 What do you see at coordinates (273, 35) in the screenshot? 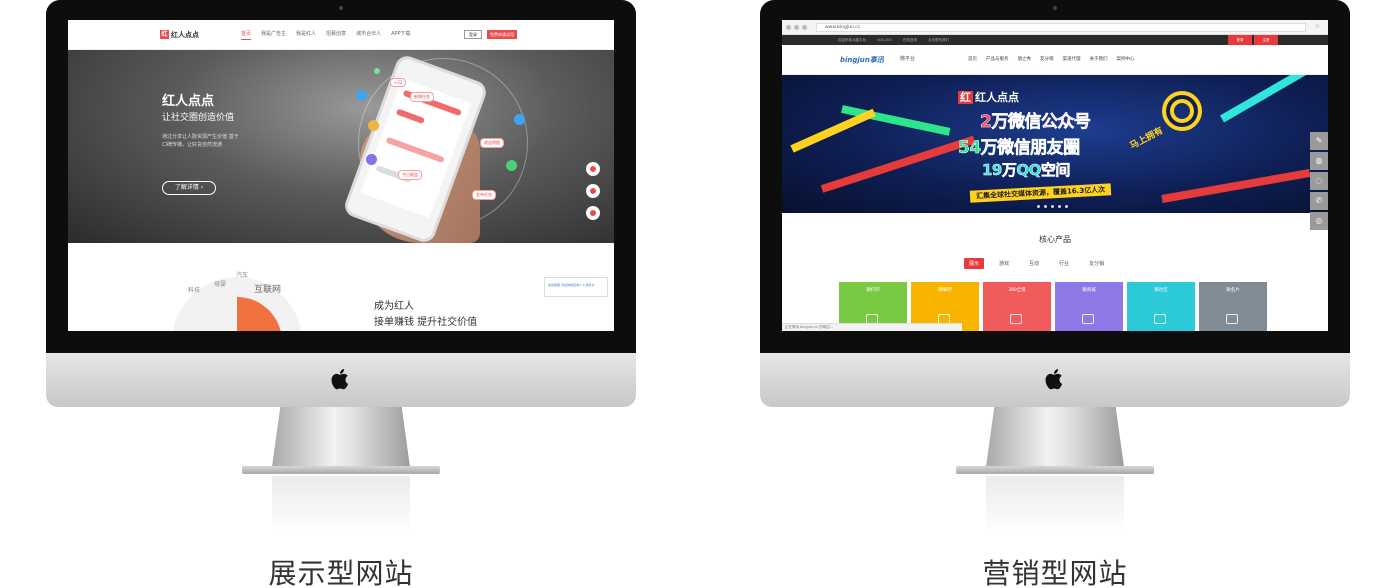
I see `menu-item-advertiser: 我是广告主` at bounding box center [273, 35].